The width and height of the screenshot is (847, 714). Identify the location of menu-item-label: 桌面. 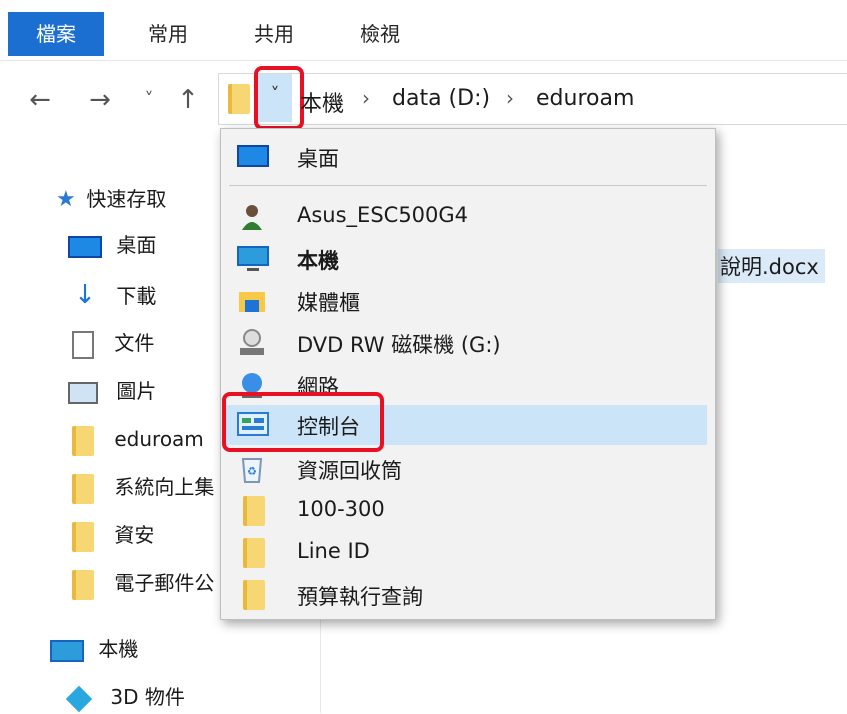
(318, 159).